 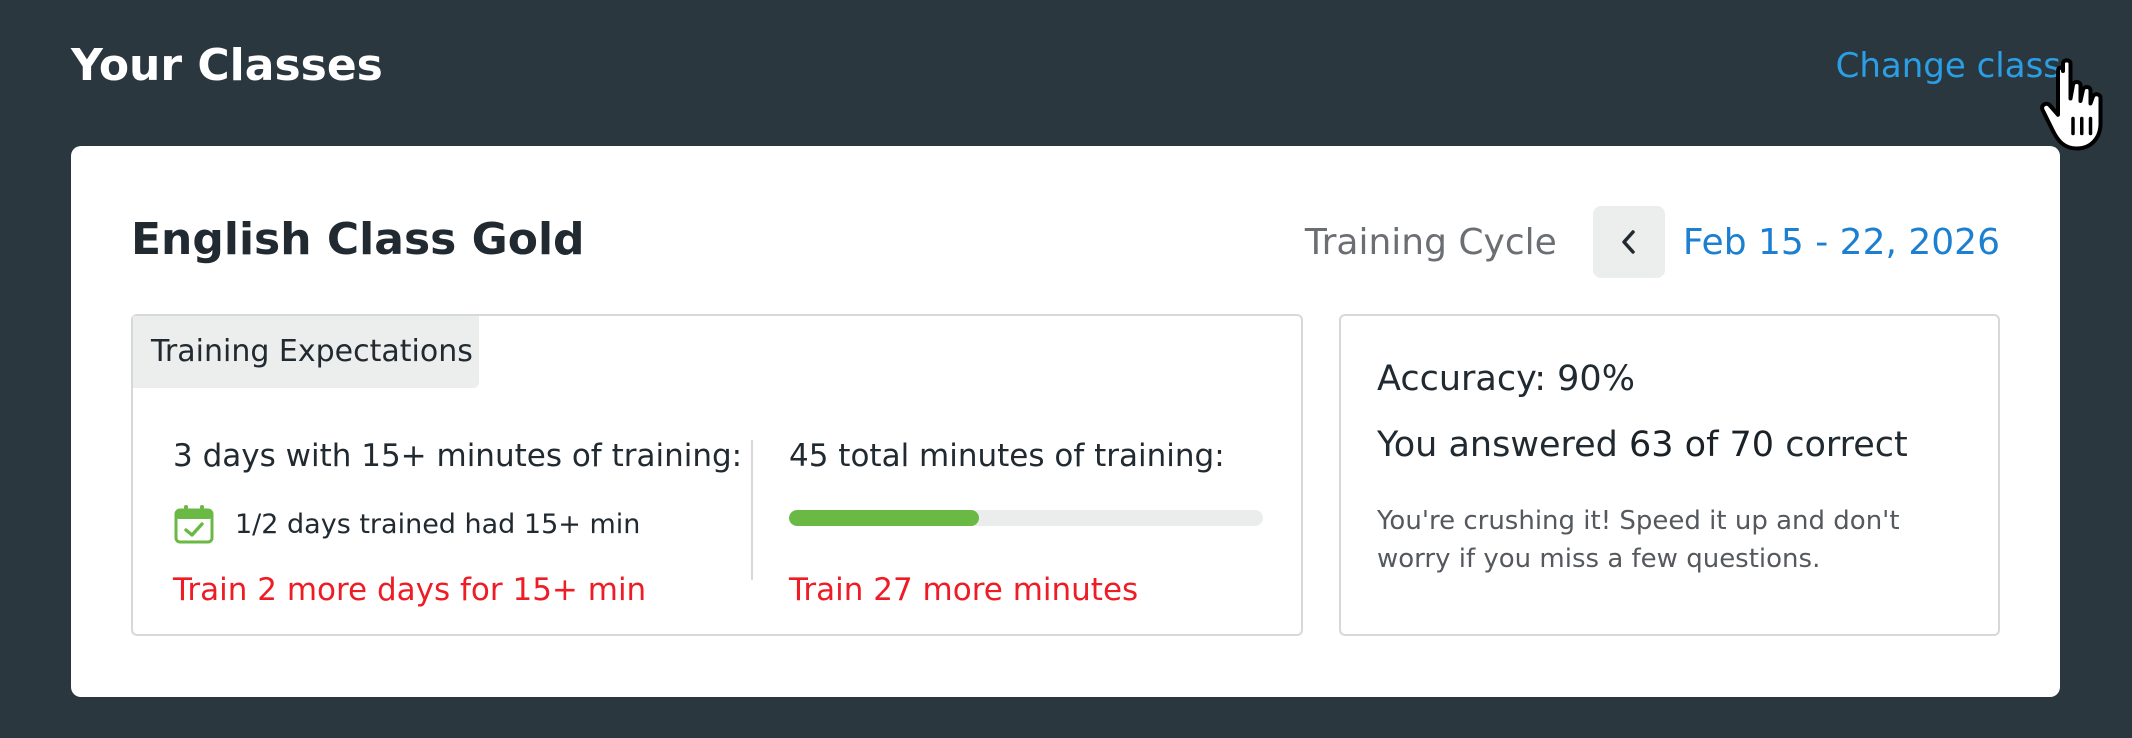 What do you see at coordinates (1007, 456) in the screenshot?
I see `minutes-requirement-heading: 45 total minutes of training:` at bounding box center [1007, 456].